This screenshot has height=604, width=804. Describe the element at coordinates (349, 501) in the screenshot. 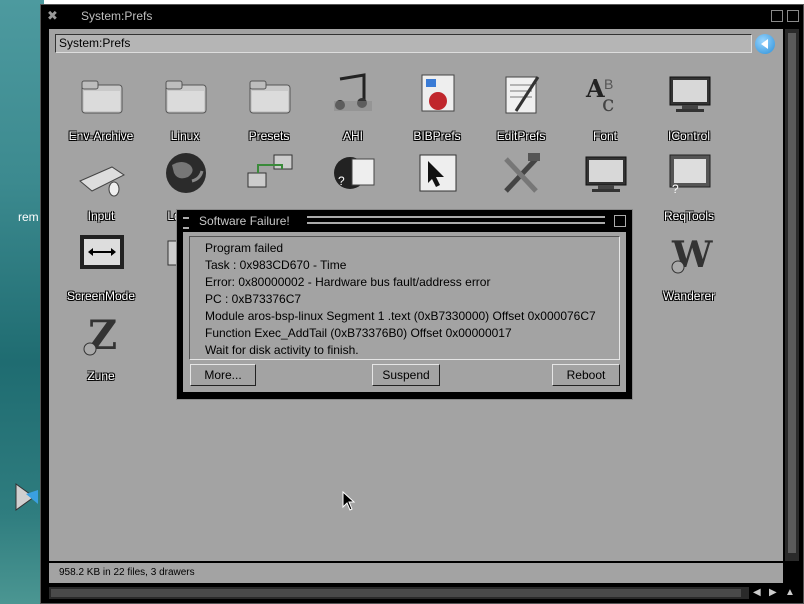

I see `mouse-pointer-icon` at that location.